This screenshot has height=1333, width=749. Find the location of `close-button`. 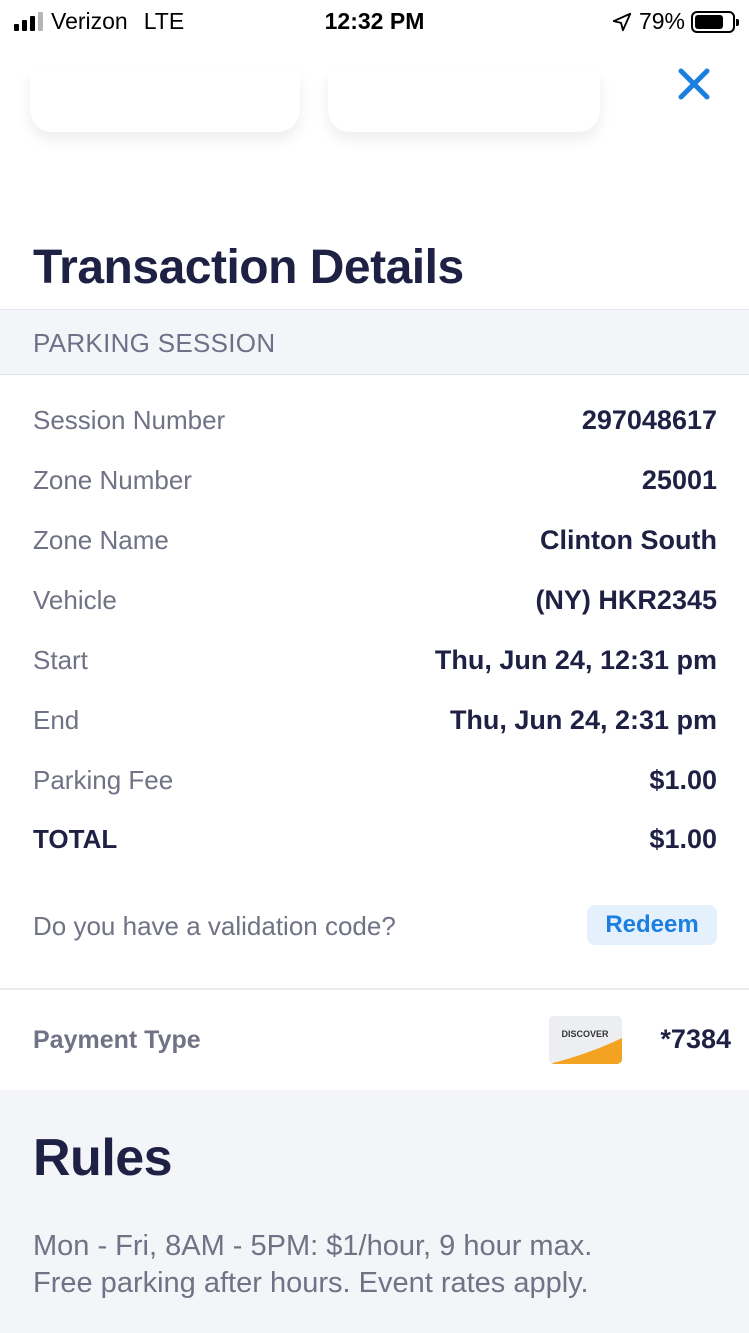

close-button is located at coordinates (694, 84).